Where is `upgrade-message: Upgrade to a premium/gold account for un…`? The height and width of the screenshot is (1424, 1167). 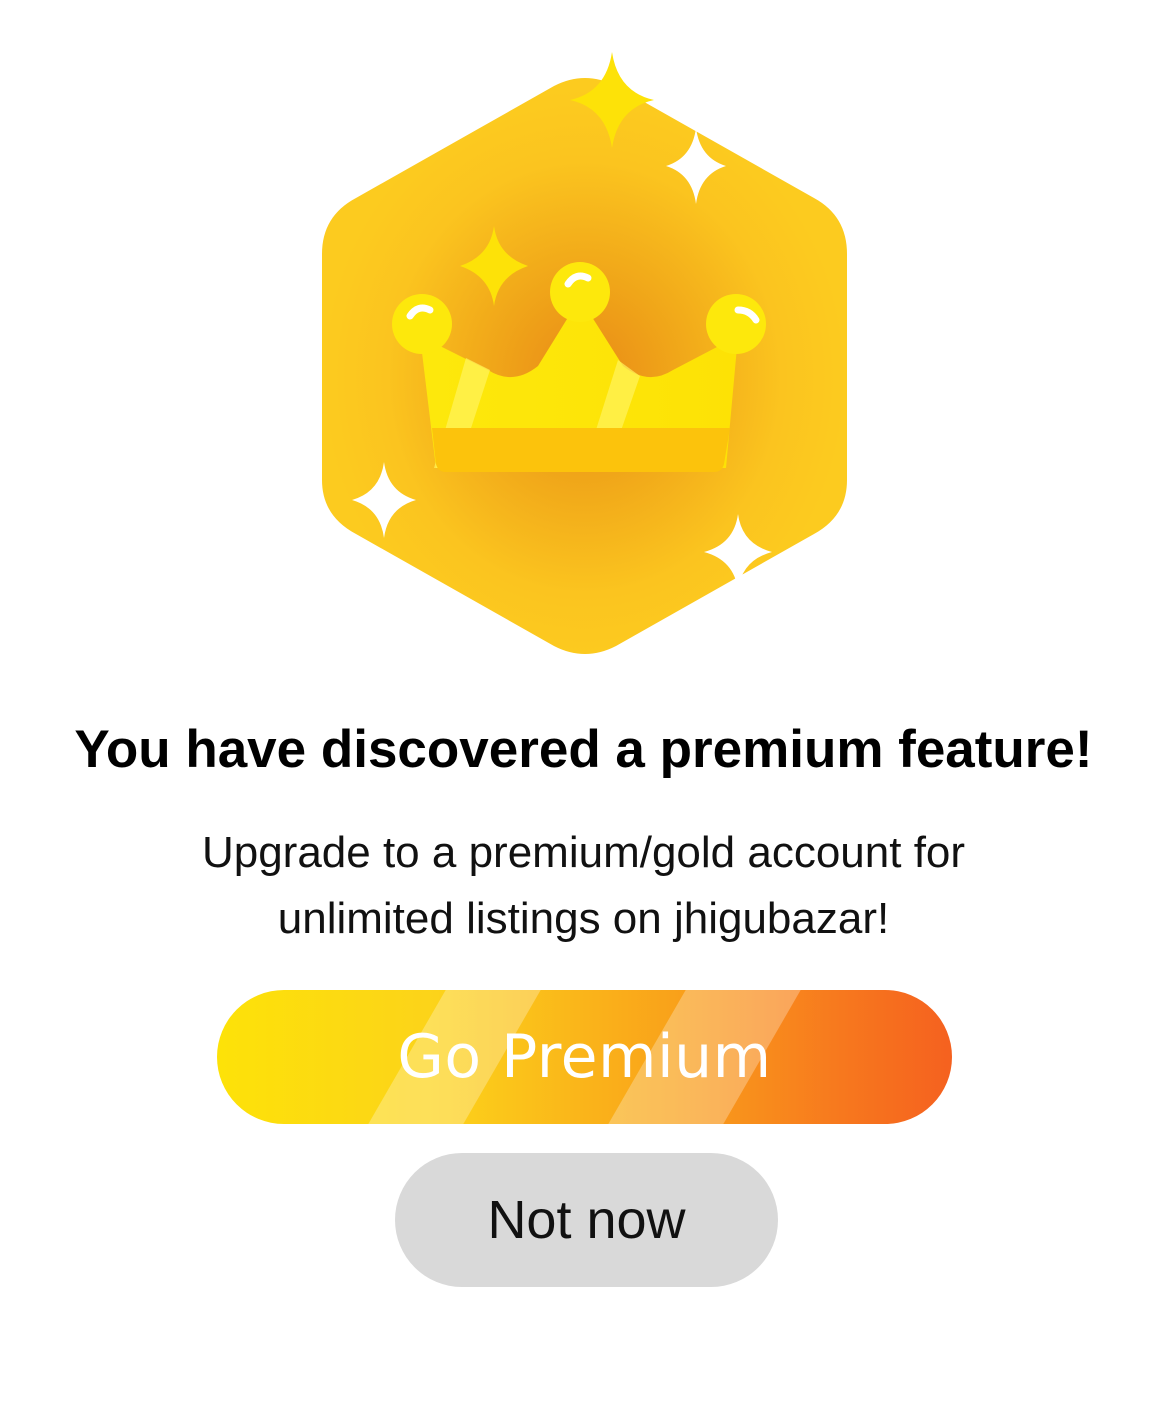
upgrade-message: Upgrade to a premium/gold account for un… is located at coordinates (583, 886).